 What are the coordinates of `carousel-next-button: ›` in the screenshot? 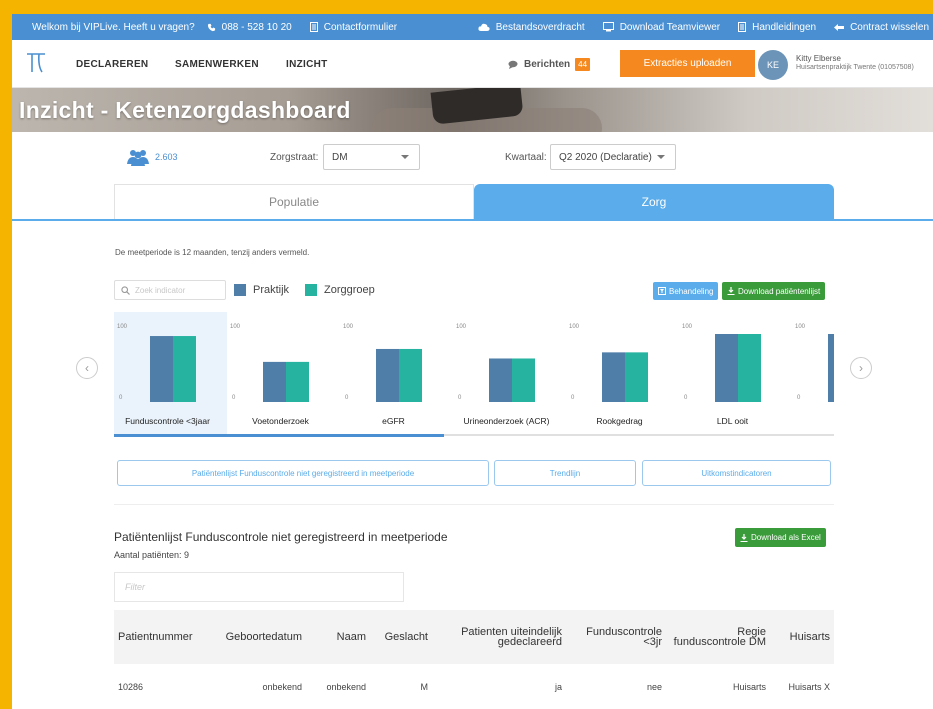 It's located at (861, 368).